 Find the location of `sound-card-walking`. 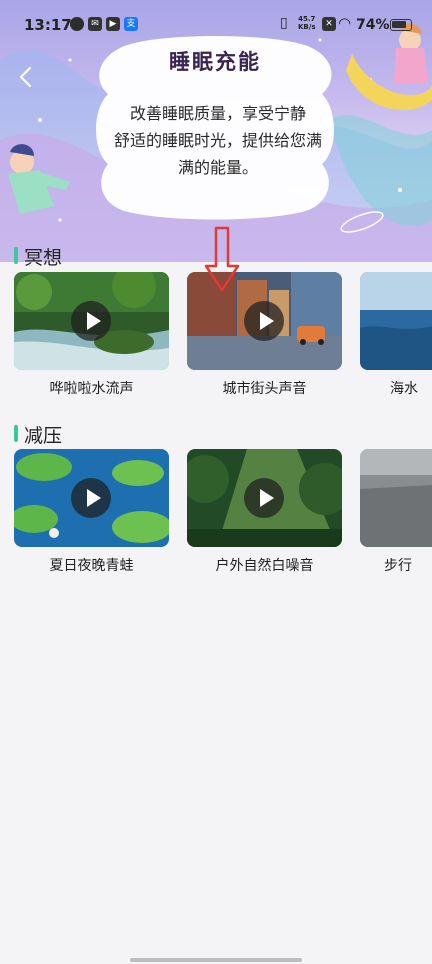

sound-card-walking is located at coordinates (396, 498).